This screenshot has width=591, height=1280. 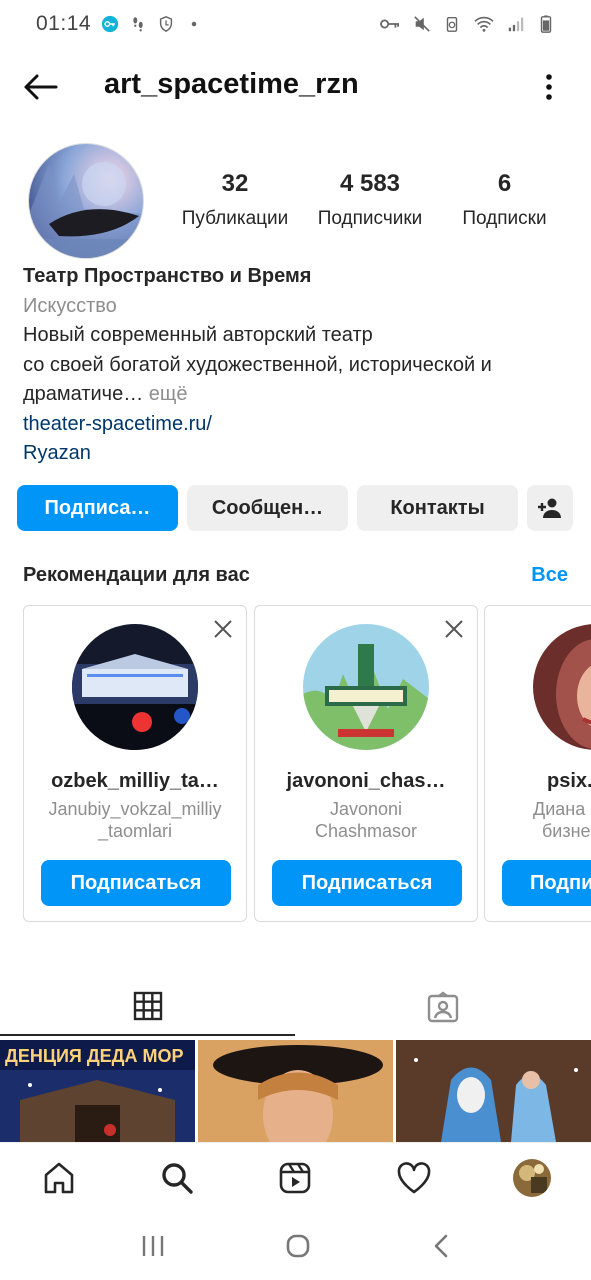 I want to click on nav-avatar, so click(x=531, y=1177).